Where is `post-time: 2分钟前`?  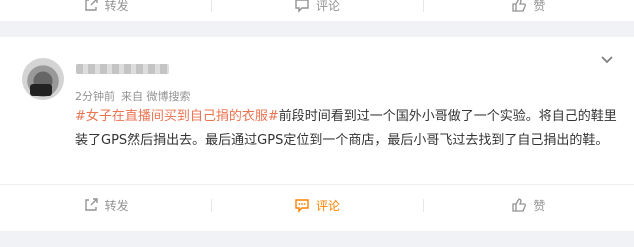
post-time: 2分钟前 is located at coordinates (95, 96).